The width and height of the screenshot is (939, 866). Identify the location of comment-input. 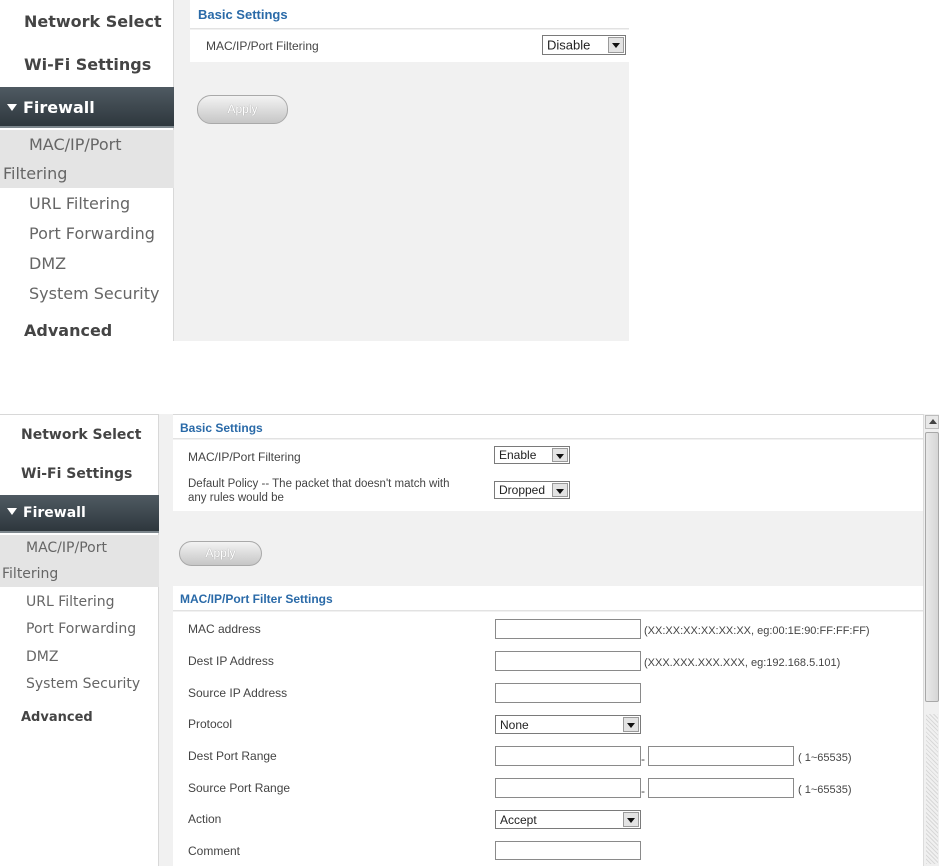
(568, 850).